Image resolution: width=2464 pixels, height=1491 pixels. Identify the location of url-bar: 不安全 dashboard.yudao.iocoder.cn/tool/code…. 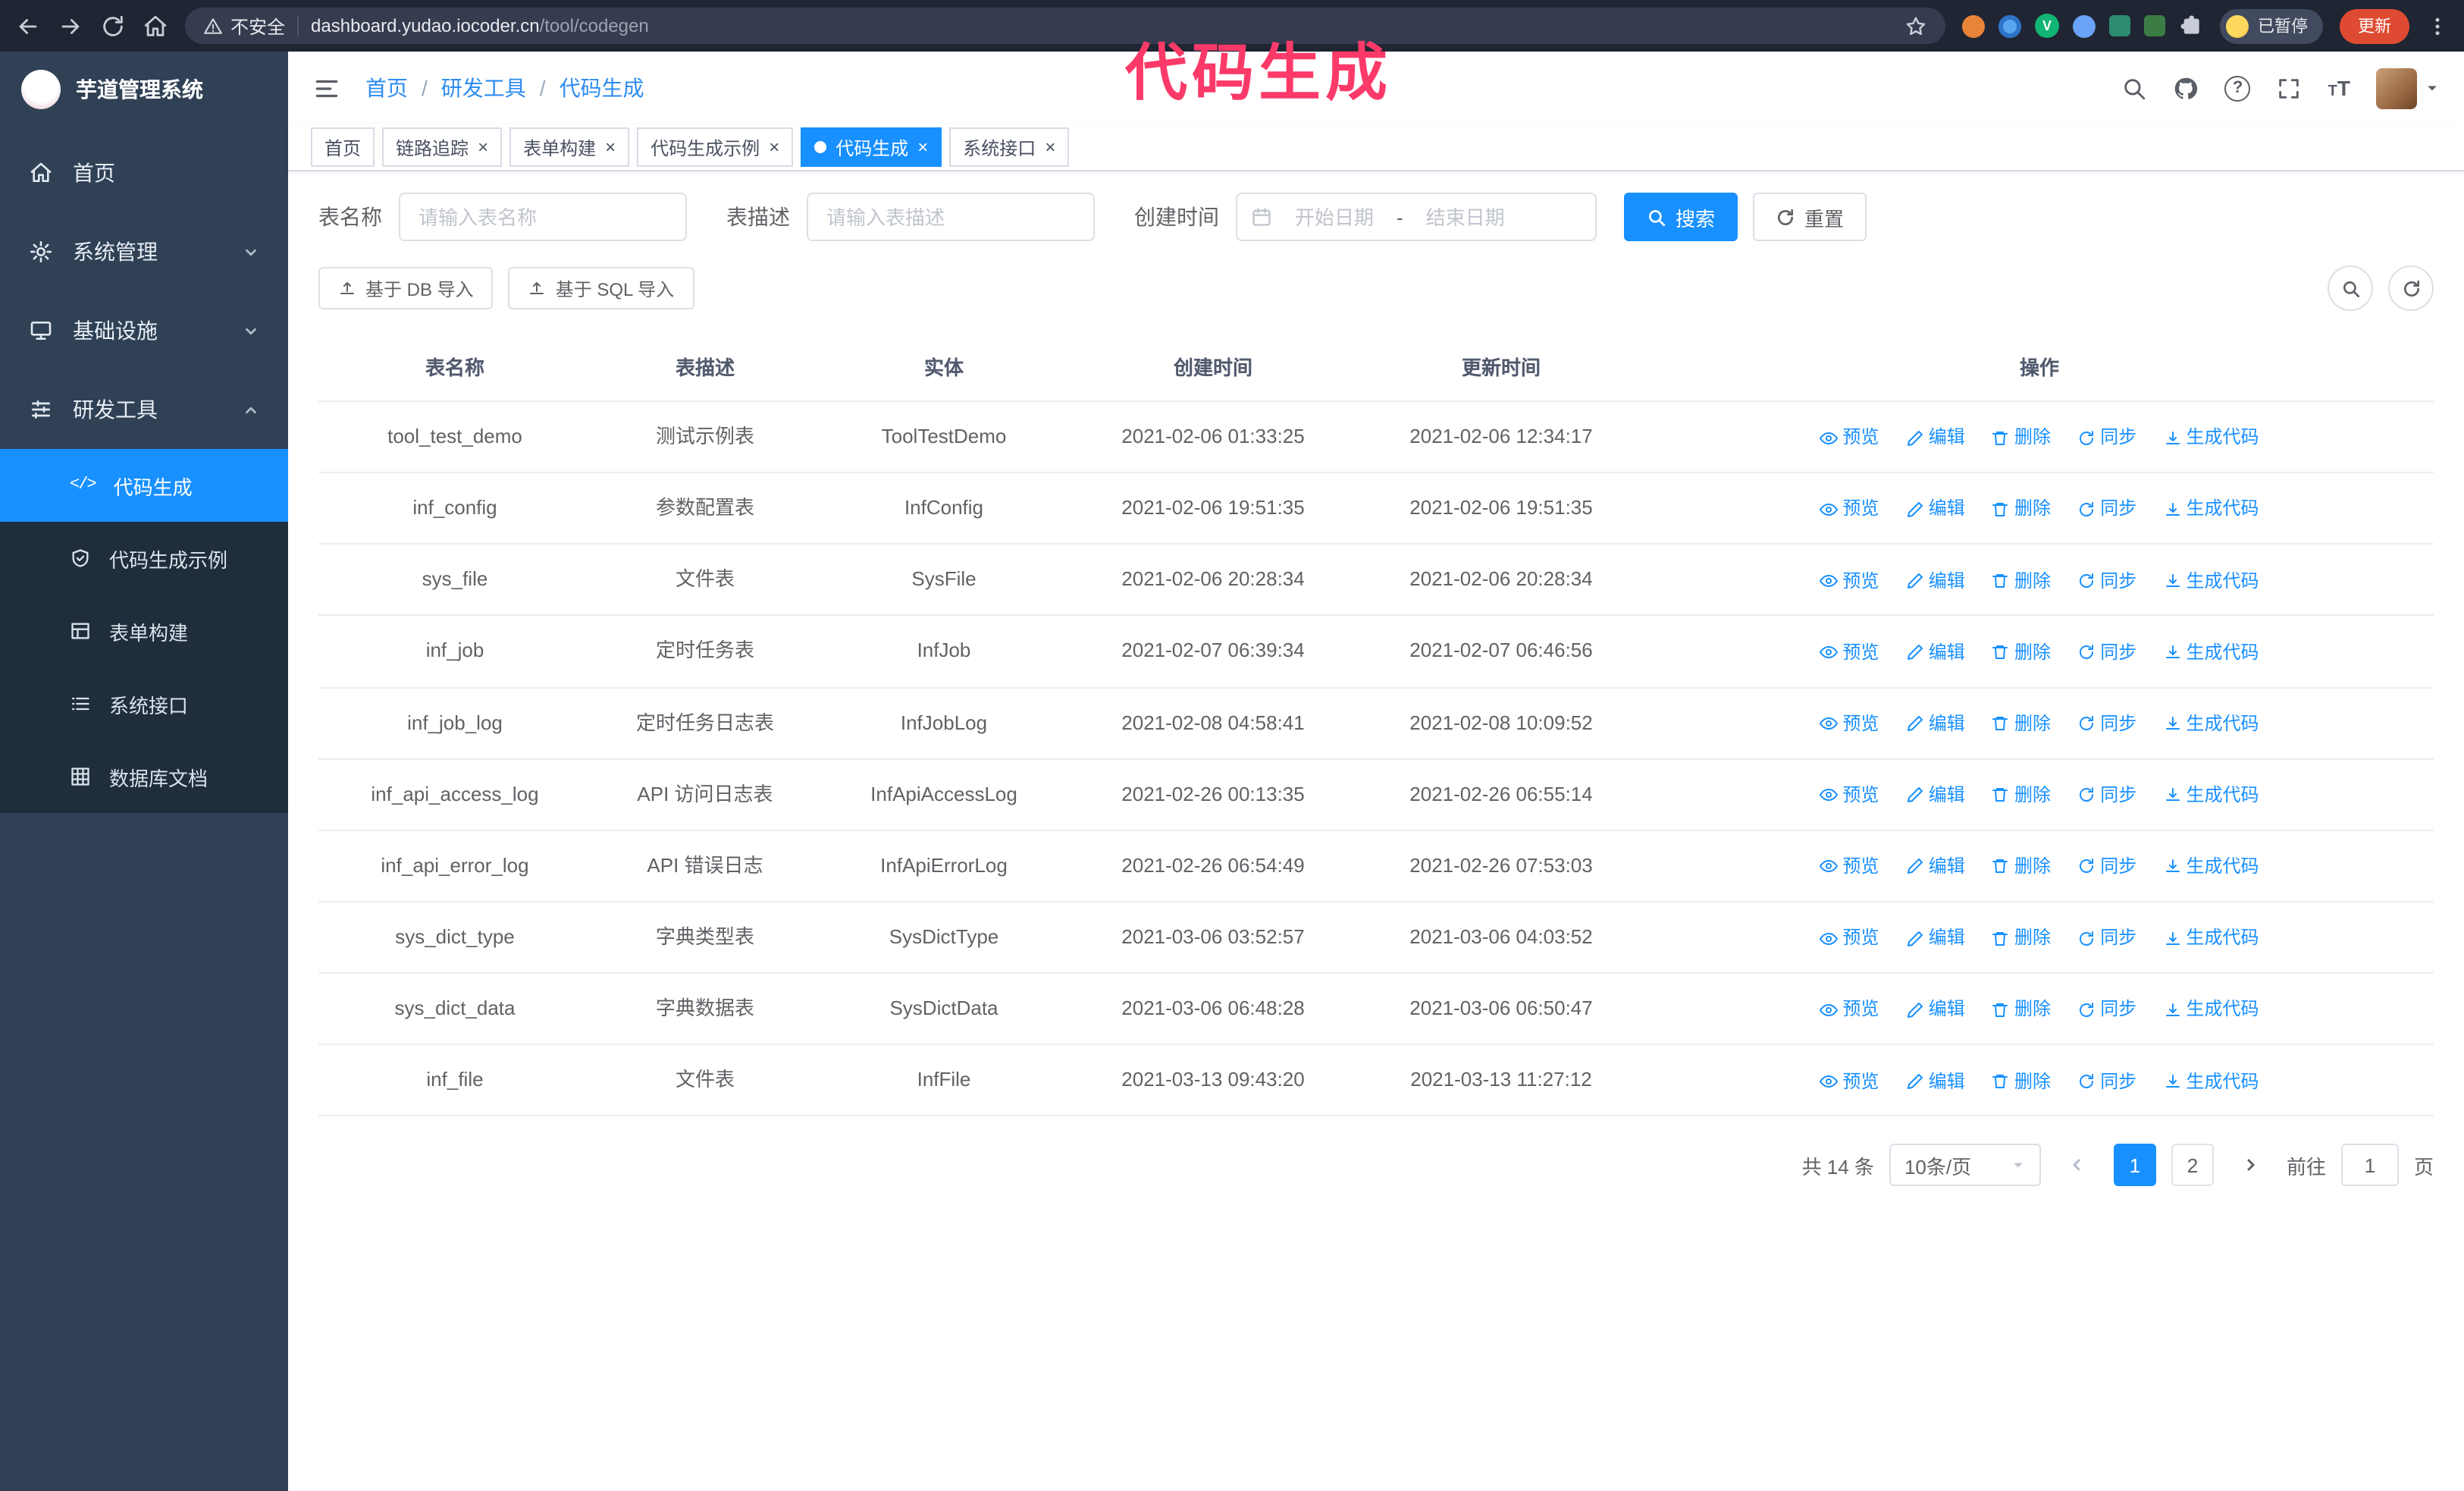
(1065, 26).